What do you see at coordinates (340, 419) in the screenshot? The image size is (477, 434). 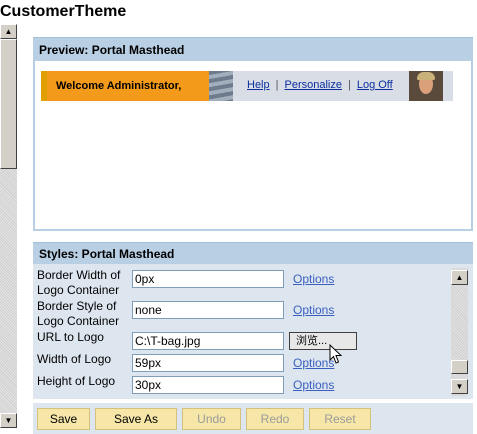 I see `reset-button: Reset` at bounding box center [340, 419].